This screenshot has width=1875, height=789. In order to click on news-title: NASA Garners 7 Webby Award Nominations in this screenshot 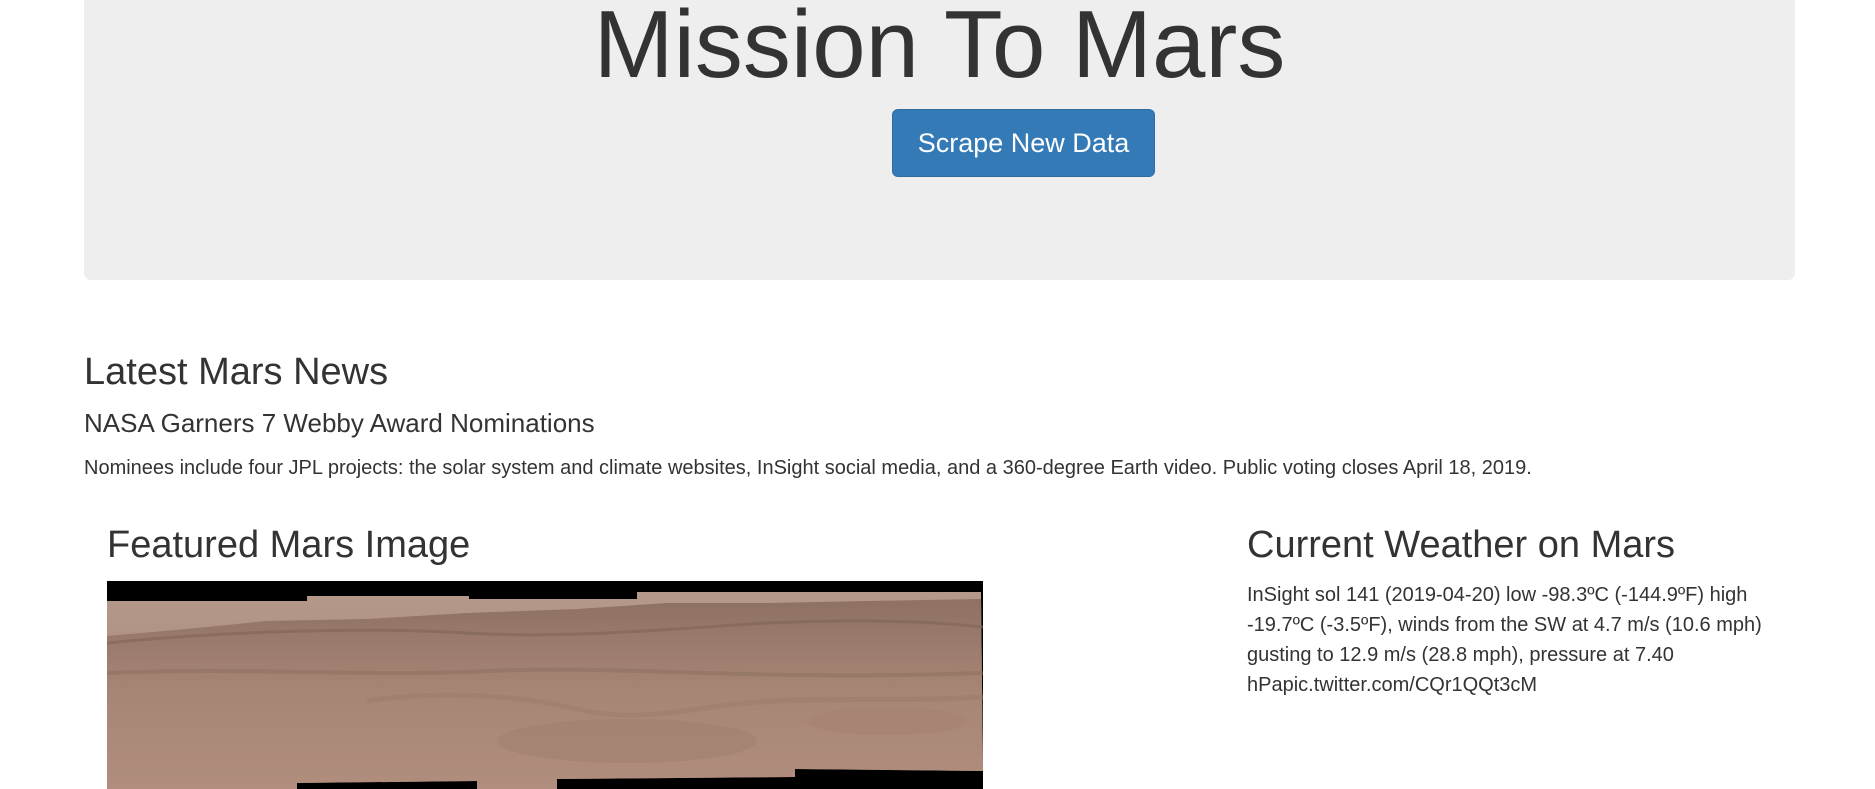, I will do `click(339, 423)`.